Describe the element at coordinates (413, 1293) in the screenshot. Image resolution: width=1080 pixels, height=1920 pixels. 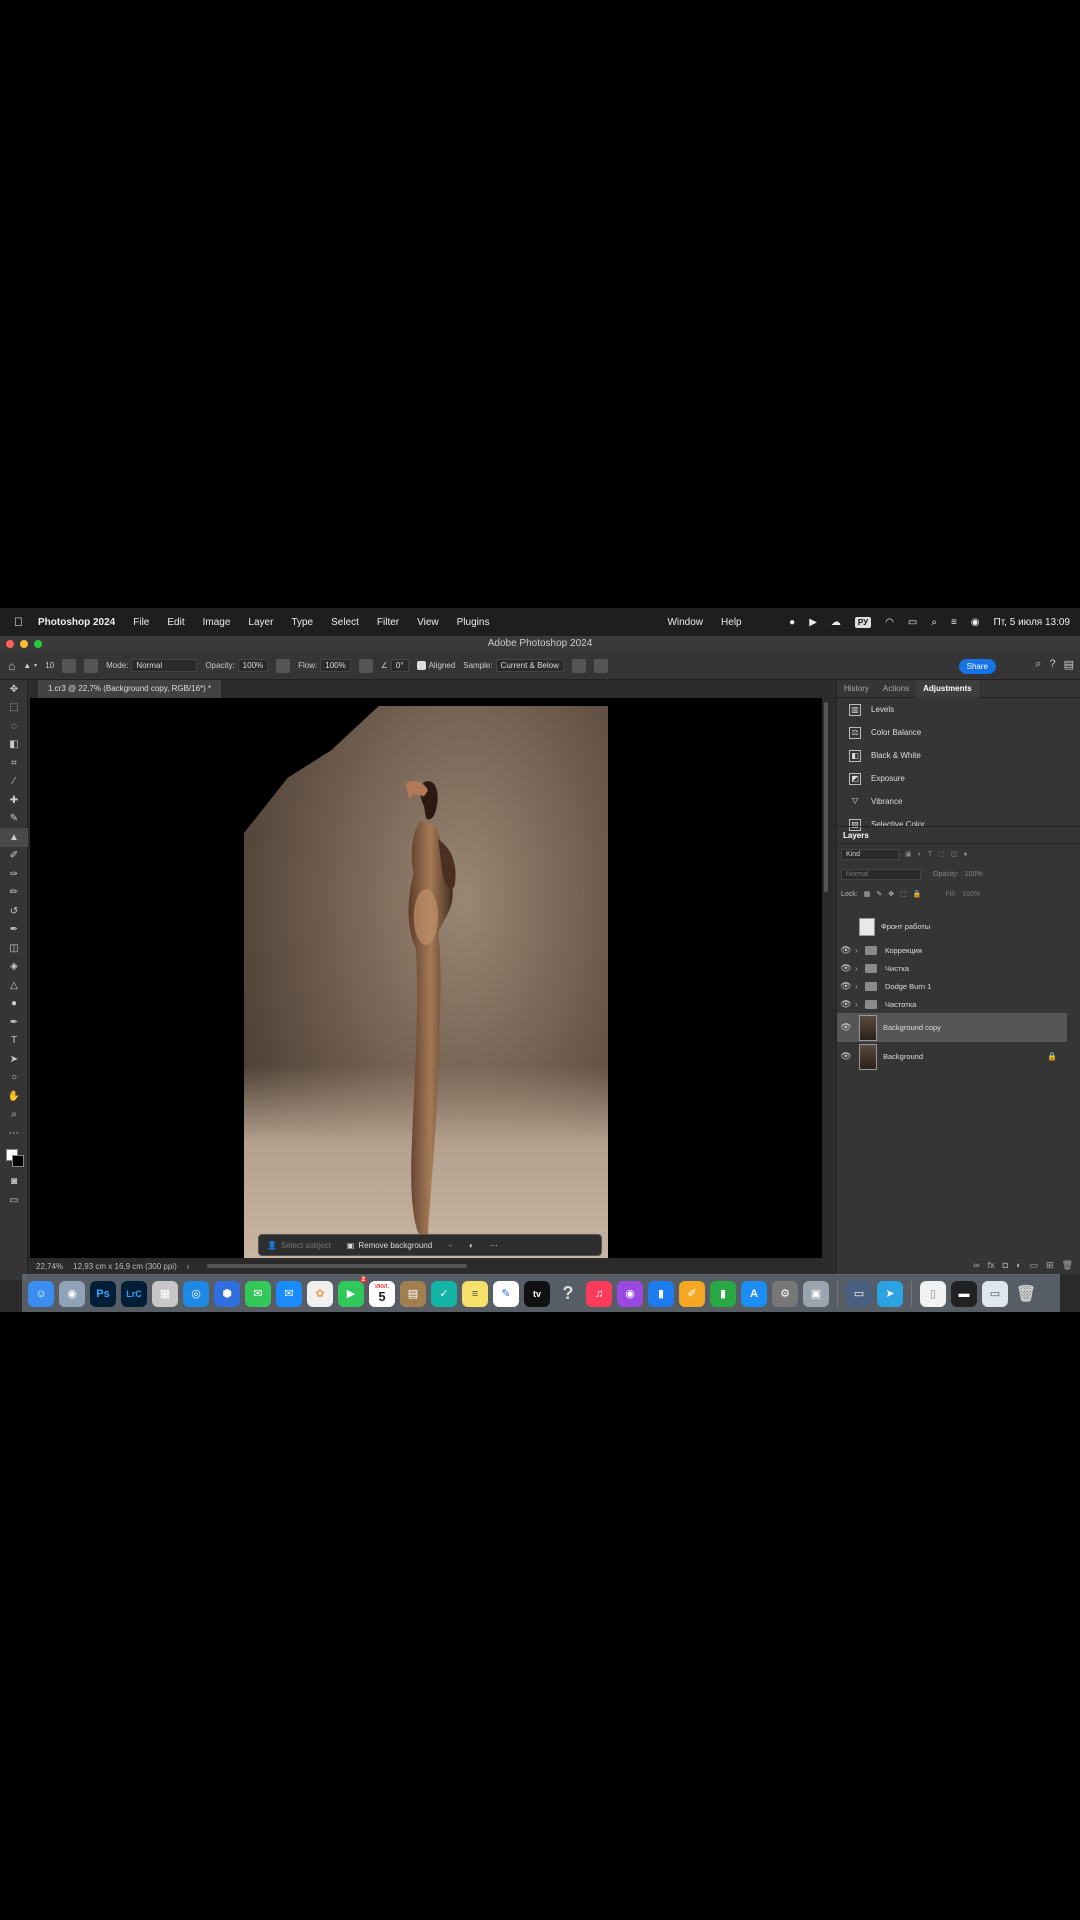
I see `notes-app-icon: ▤` at that location.